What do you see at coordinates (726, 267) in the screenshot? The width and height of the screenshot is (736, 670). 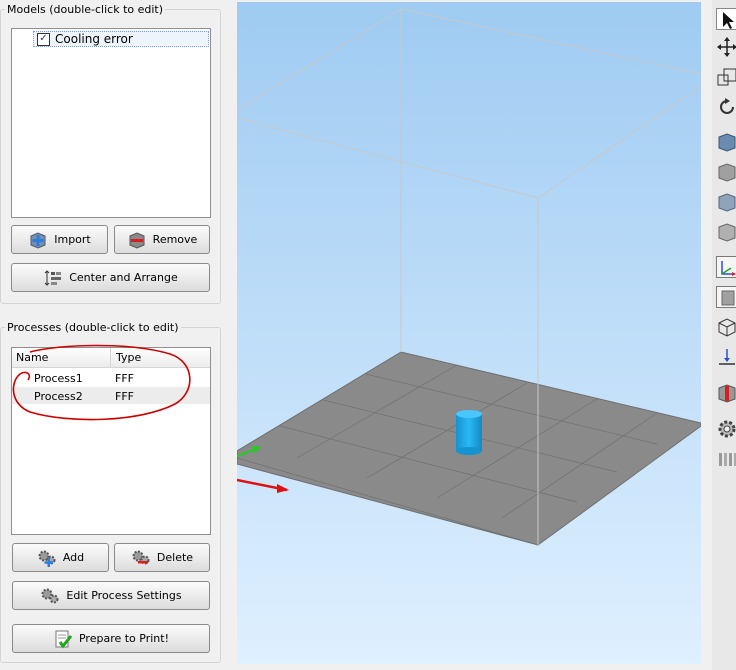 I see `axes-icon` at bounding box center [726, 267].